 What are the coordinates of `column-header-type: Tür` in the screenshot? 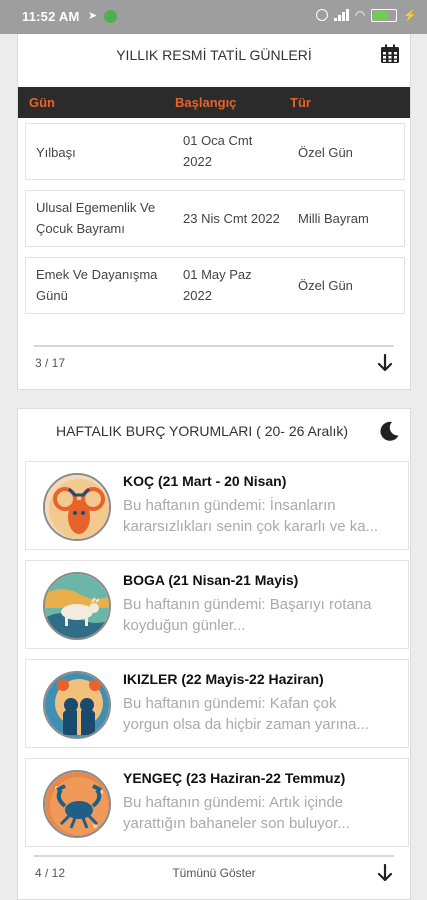 It's located at (300, 102).